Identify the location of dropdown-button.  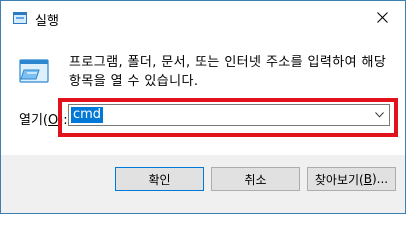
(379, 115).